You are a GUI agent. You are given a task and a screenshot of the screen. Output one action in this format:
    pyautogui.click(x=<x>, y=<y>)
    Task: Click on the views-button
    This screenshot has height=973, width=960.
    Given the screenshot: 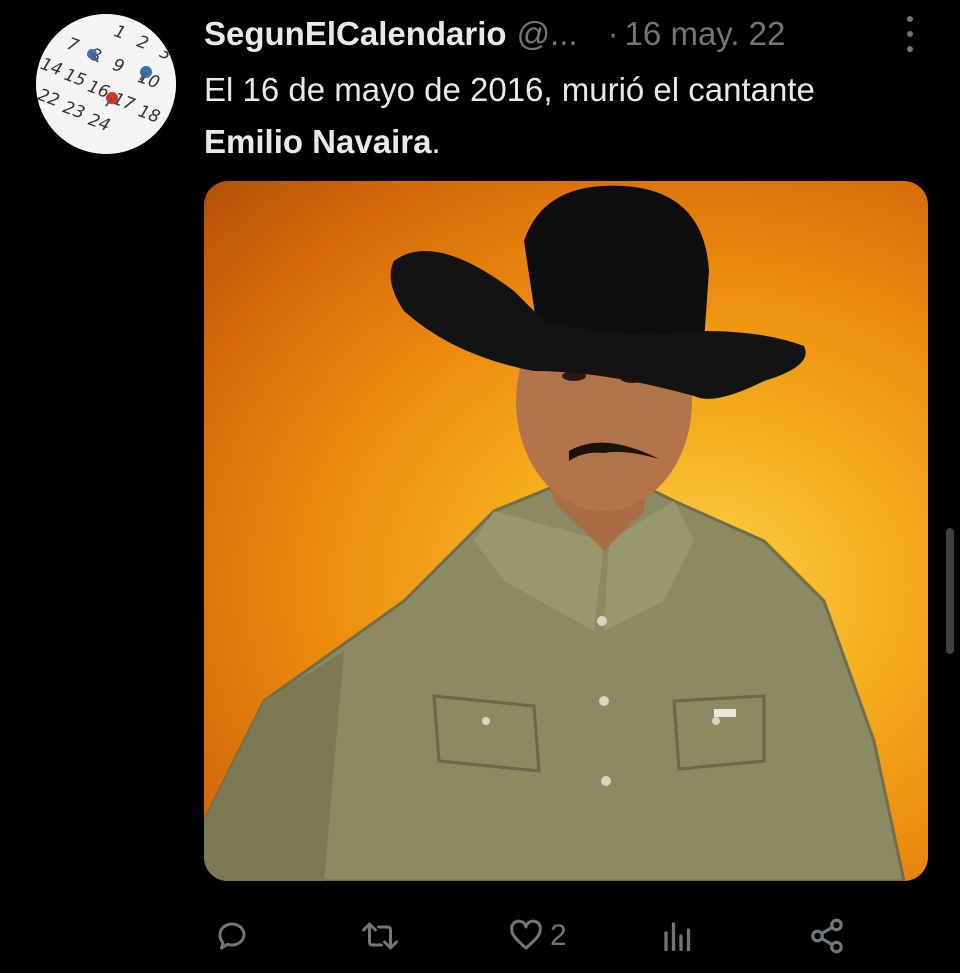 What is the action you would take?
    pyautogui.click(x=678, y=936)
    